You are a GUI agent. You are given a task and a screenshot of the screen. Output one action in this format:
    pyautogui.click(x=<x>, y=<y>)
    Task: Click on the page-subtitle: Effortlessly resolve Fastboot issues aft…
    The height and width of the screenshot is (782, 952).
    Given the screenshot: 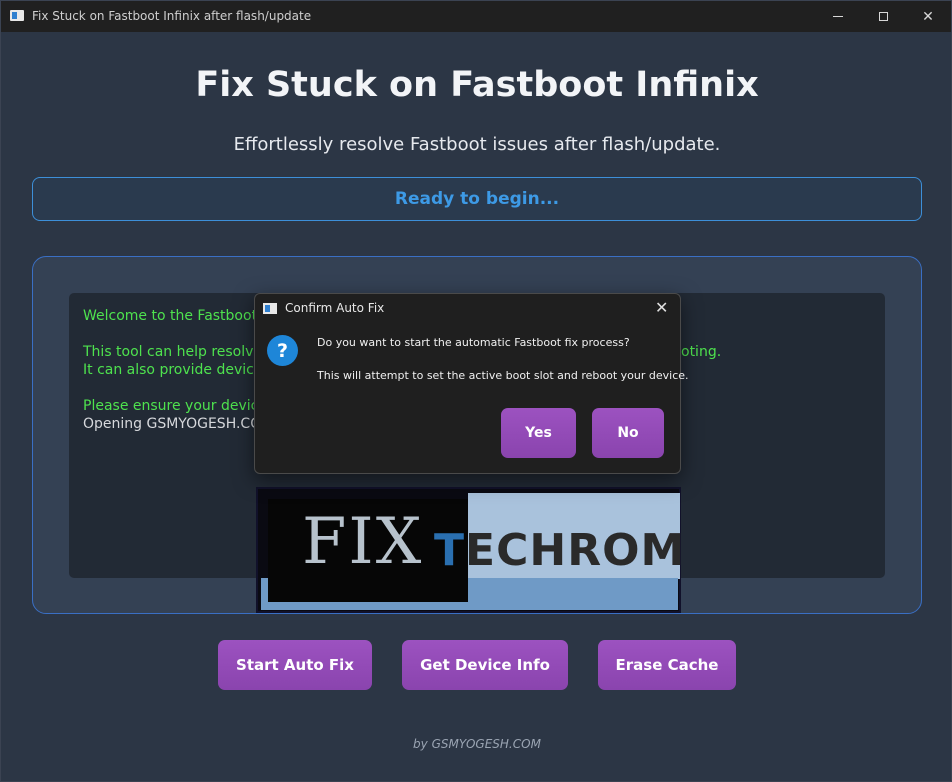 What is the action you would take?
    pyautogui.click(x=477, y=144)
    